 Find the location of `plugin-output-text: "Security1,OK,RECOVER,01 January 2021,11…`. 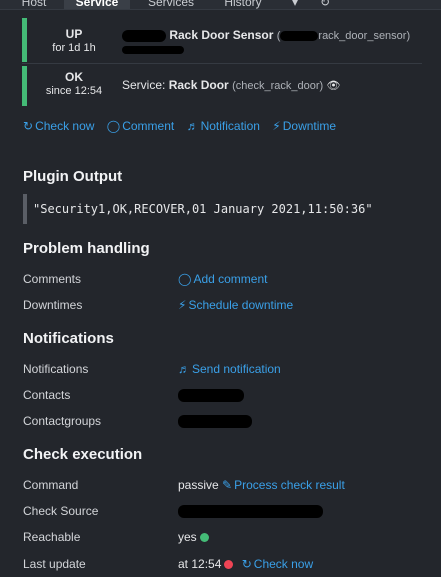

plugin-output-text: "Security1,OK,RECOVER,01 January 2021,11… is located at coordinates (222, 209).